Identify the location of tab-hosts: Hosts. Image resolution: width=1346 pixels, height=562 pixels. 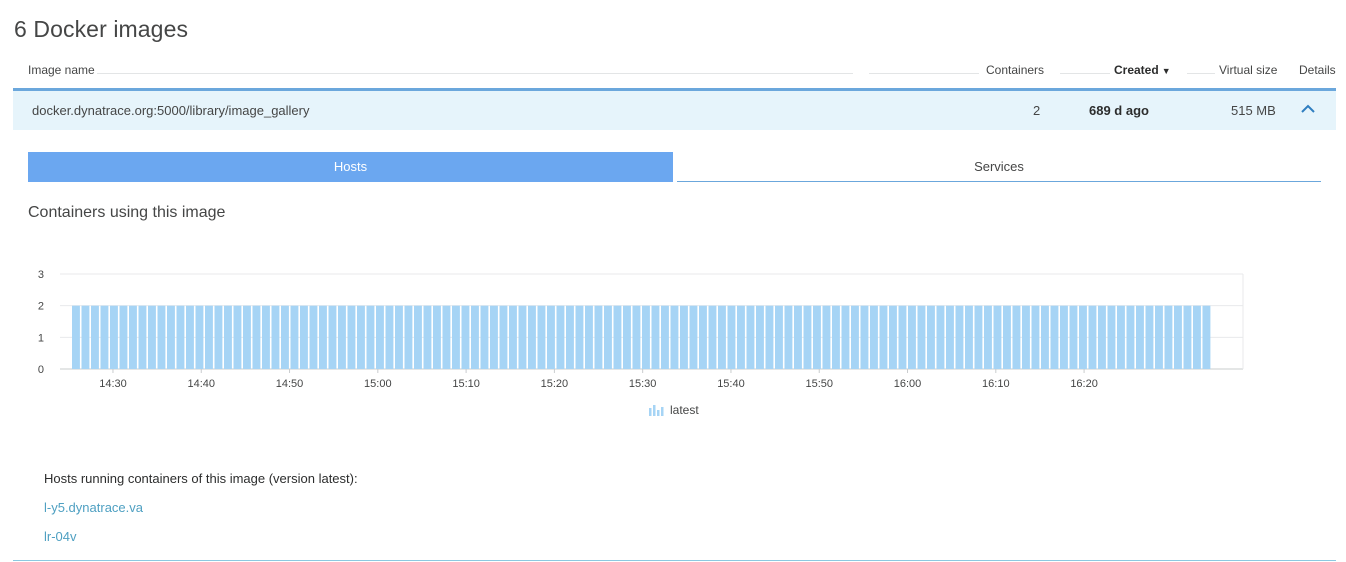
(350, 167).